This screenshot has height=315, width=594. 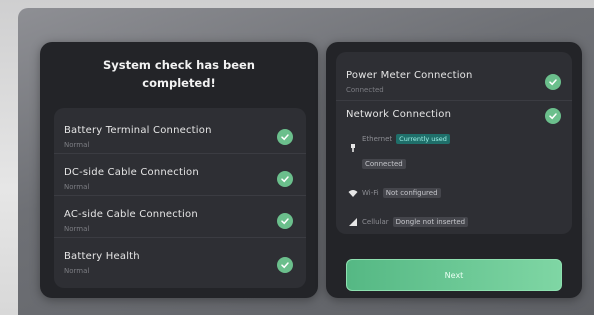 What do you see at coordinates (179, 65) in the screenshot?
I see `title-line-1: System check has been` at bounding box center [179, 65].